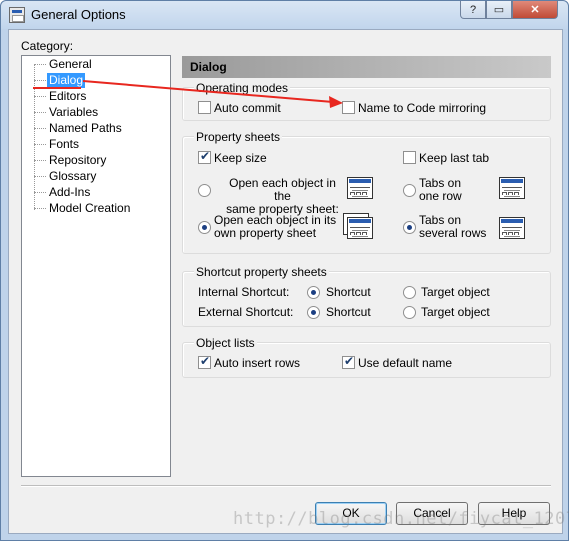  What do you see at coordinates (67, 96) in the screenshot?
I see `tree-item-editors: Editors` at bounding box center [67, 96].